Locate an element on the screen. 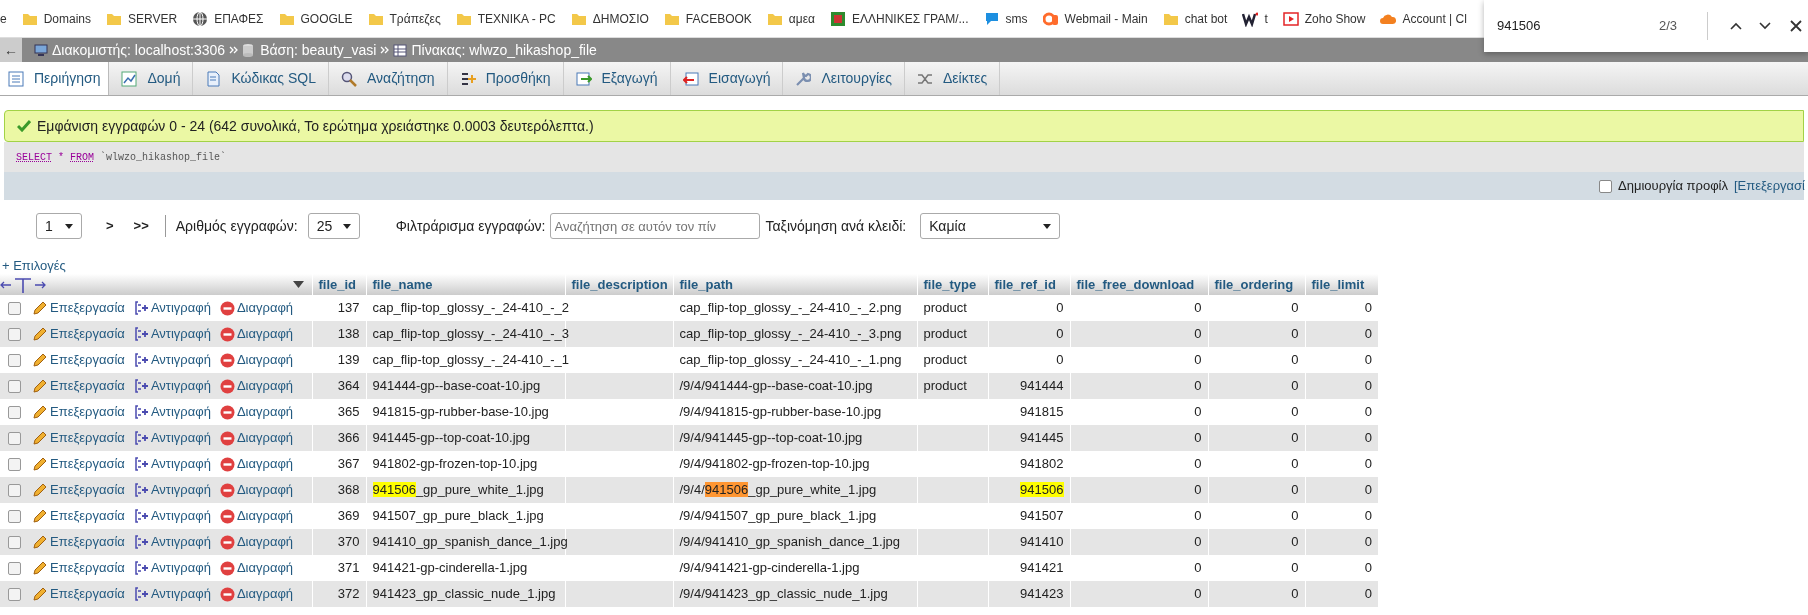 The width and height of the screenshot is (1808, 615). bookmark-link: Zoho Show is located at coordinates (1335, 18).